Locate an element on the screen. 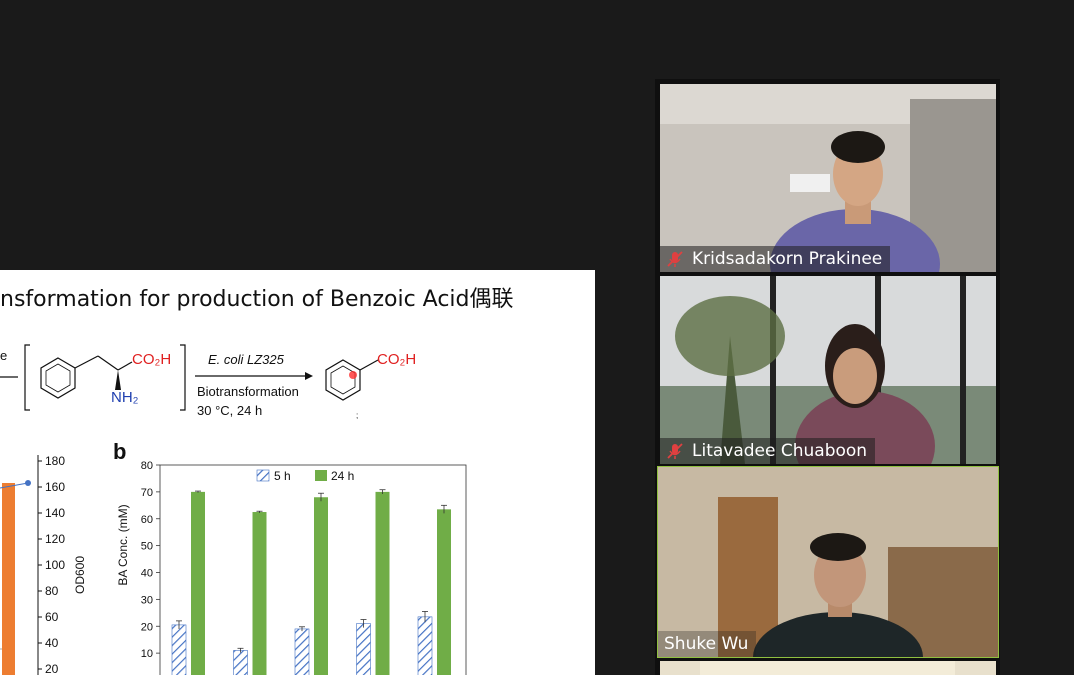 This screenshot has width=1074, height=675. y-tick-label: 20 is located at coordinates (147, 627).